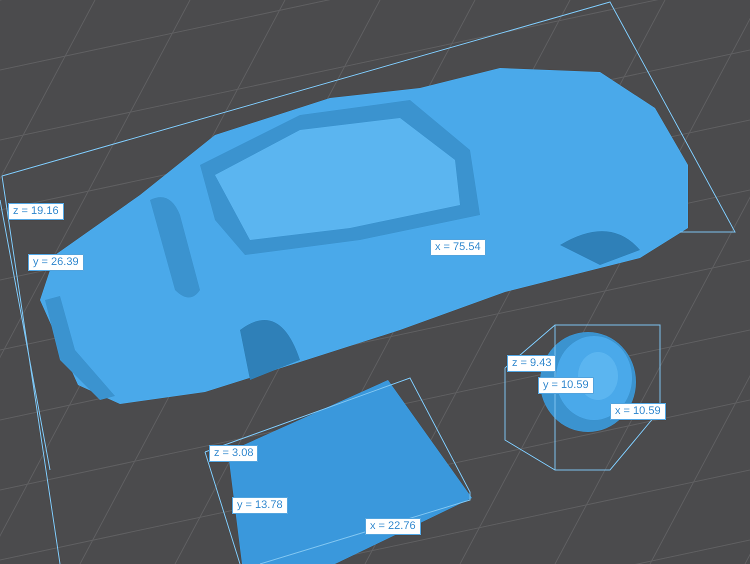 The width and height of the screenshot is (750, 564). I want to click on dimension-label: y = 10.59, so click(566, 385).